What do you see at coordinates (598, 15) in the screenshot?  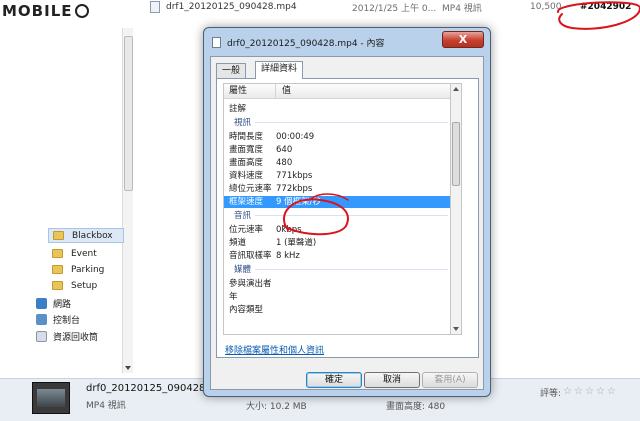 I see `annotation-circle-tag` at bounding box center [598, 15].